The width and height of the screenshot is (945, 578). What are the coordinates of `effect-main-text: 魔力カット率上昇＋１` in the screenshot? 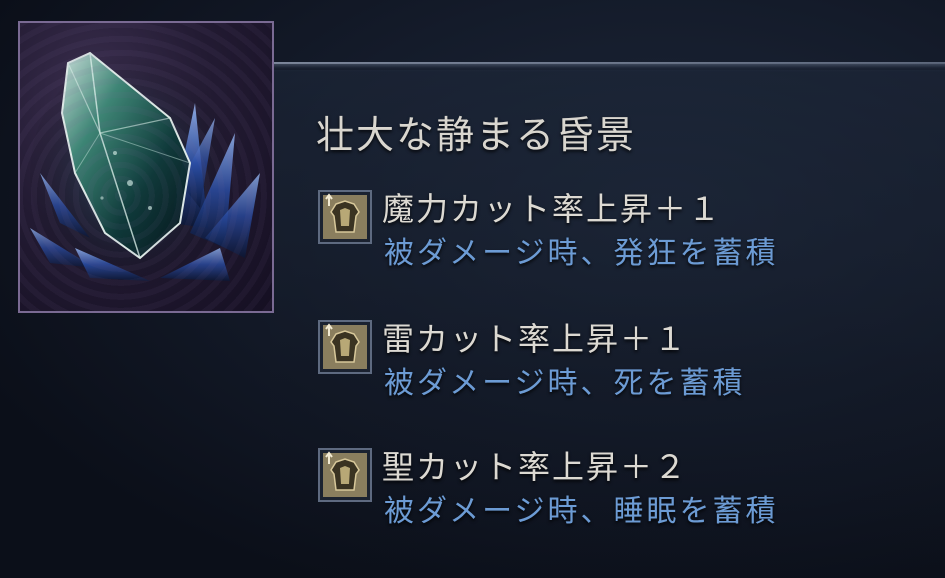 It's located at (552, 209).